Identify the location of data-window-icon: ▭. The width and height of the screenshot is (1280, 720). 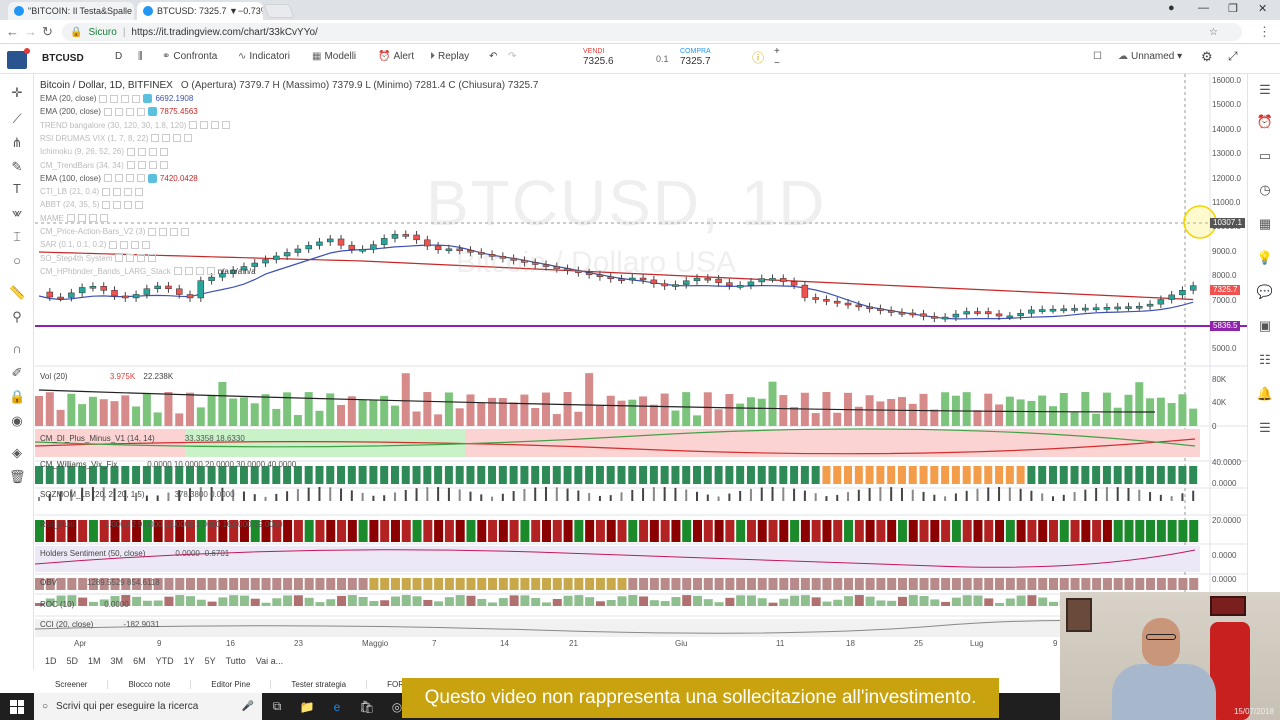
(1265, 156).